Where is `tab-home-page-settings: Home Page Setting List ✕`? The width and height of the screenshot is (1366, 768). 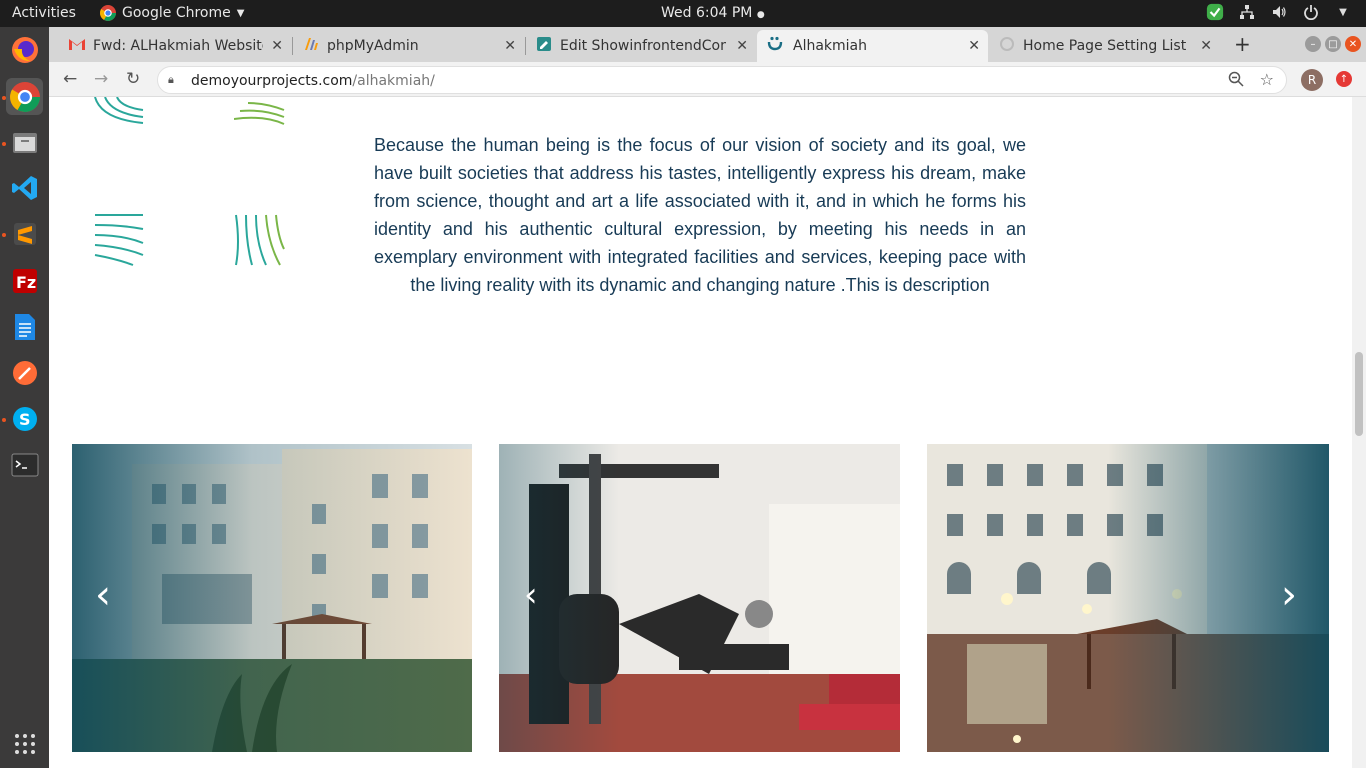 tab-home-page-settings: Home Page Setting List ✕ is located at coordinates (1104, 46).